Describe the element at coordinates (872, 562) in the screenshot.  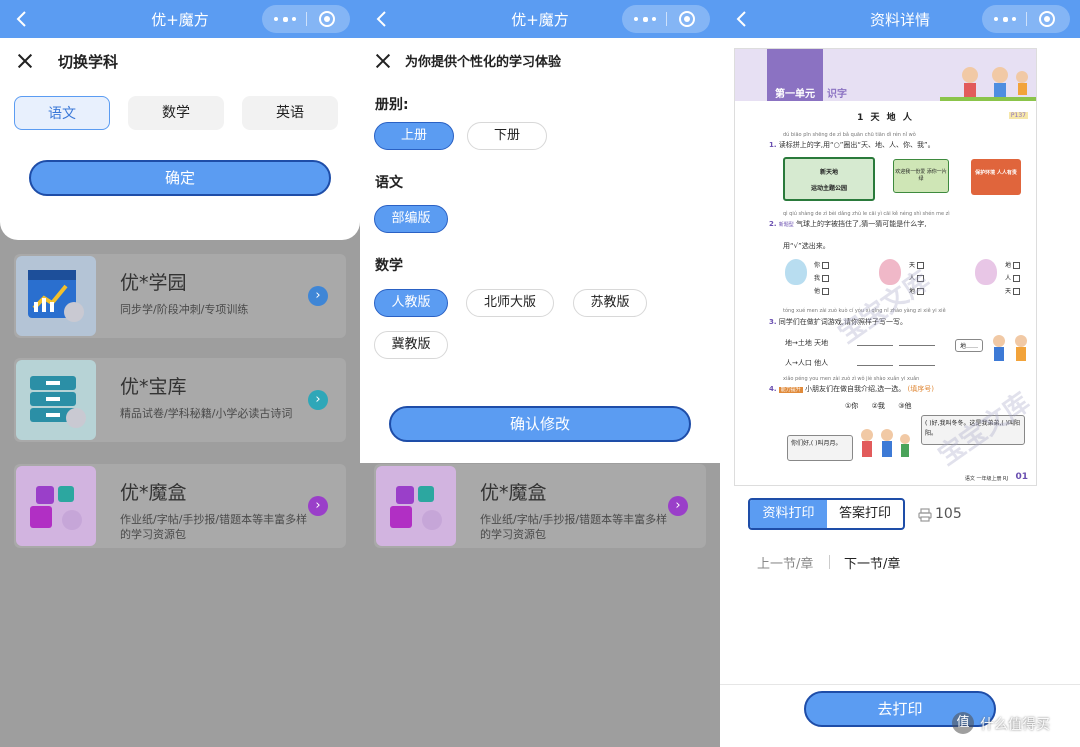
I see `next-chapter-link: 下一节/章` at that location.